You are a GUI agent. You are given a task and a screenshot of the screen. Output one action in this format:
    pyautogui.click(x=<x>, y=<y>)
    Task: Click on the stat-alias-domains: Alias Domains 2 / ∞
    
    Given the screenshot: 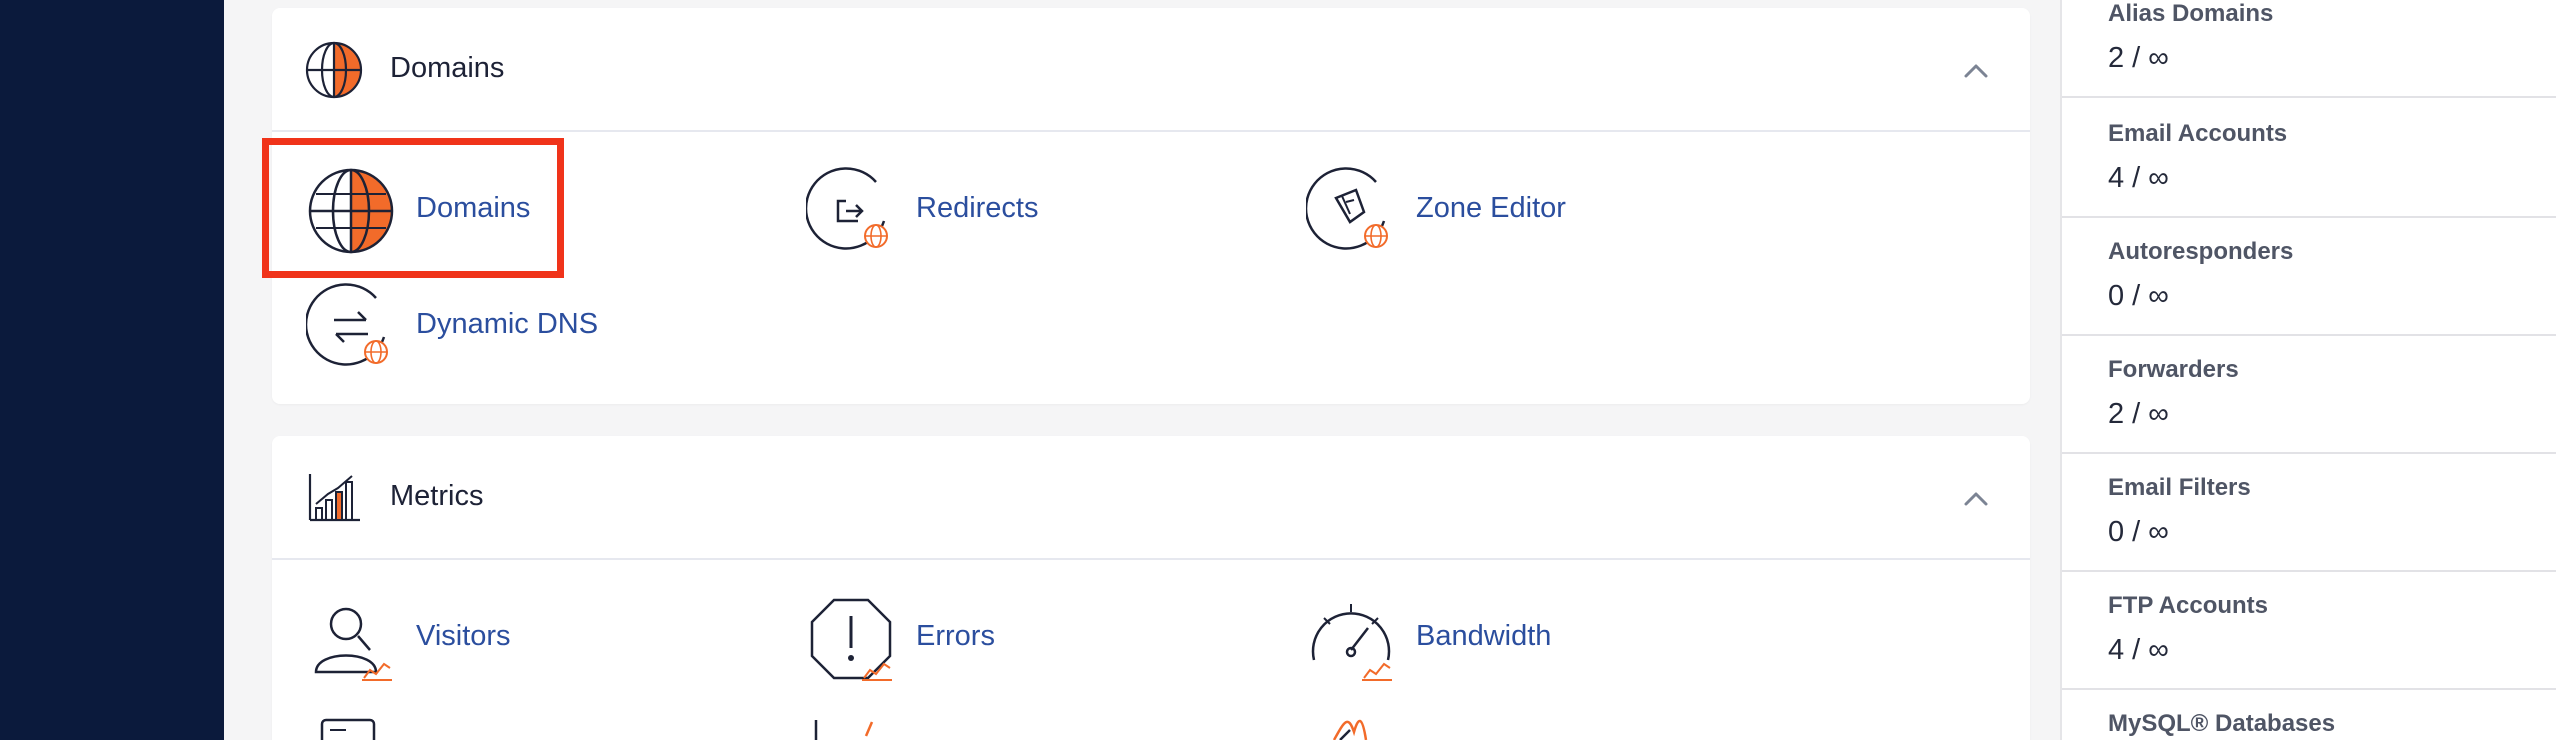 What is the action you would take?
    pyautogui.click(x=2309, y=49)
    